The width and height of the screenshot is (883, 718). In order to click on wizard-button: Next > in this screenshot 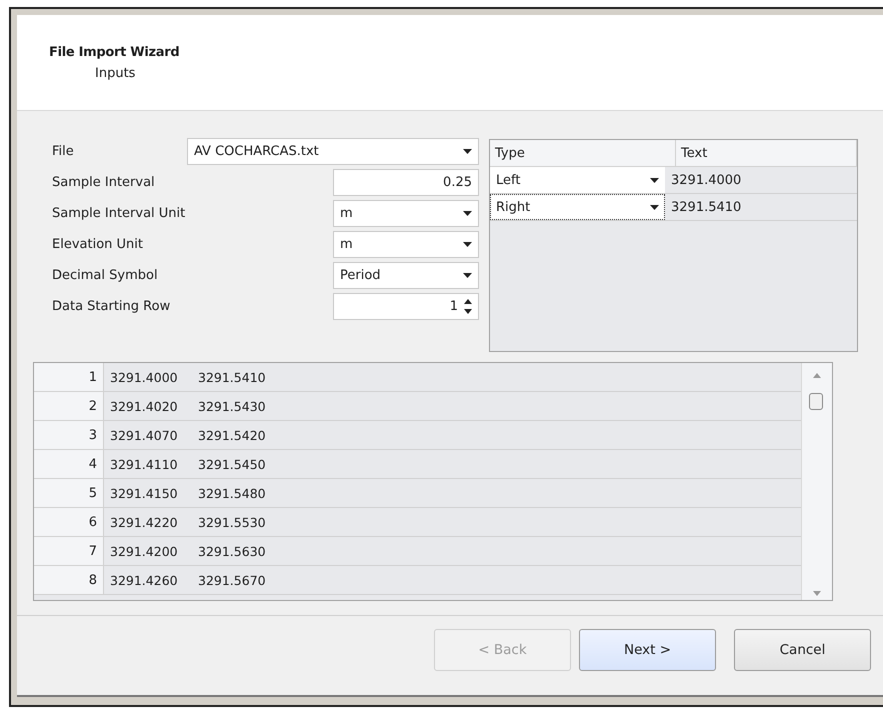, I will do `click(647, 649)`.